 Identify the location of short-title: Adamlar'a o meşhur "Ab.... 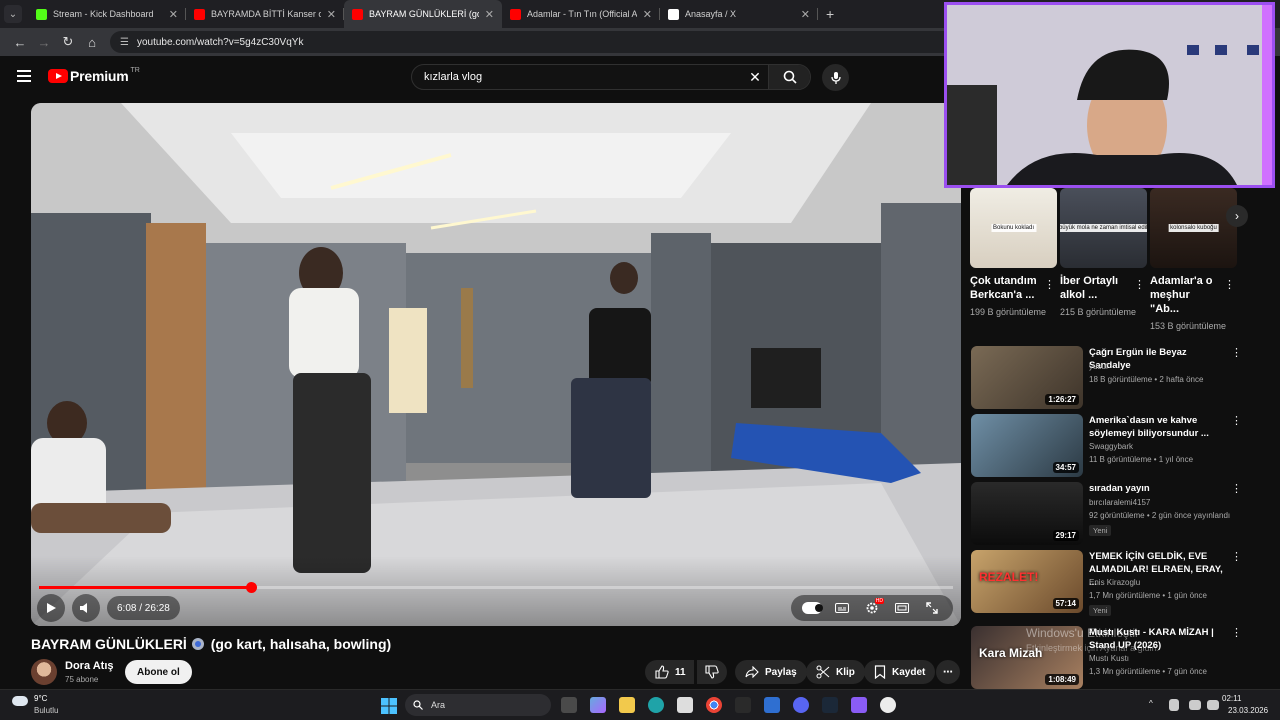
(1185, 295).